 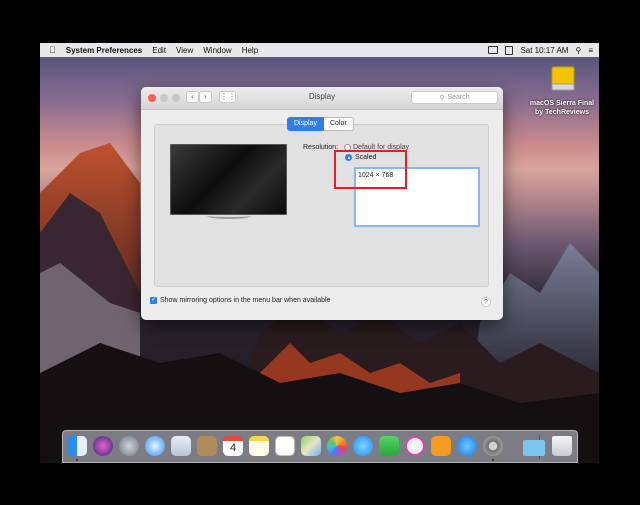 I want to click on tab-display: Display, so click(x=305, y=124).